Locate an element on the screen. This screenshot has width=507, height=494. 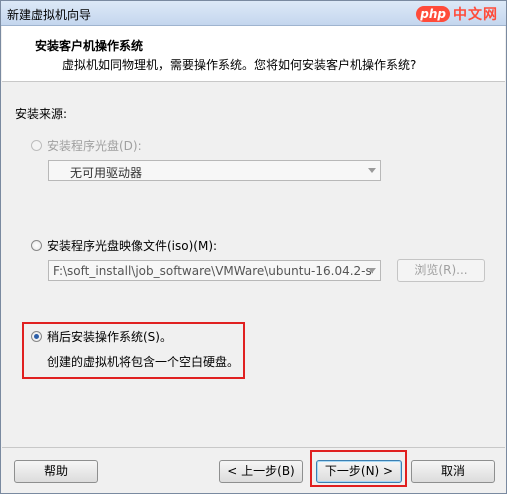
disc-option-label: 安装程序光盘(D): is located at coordinates (94, 146).